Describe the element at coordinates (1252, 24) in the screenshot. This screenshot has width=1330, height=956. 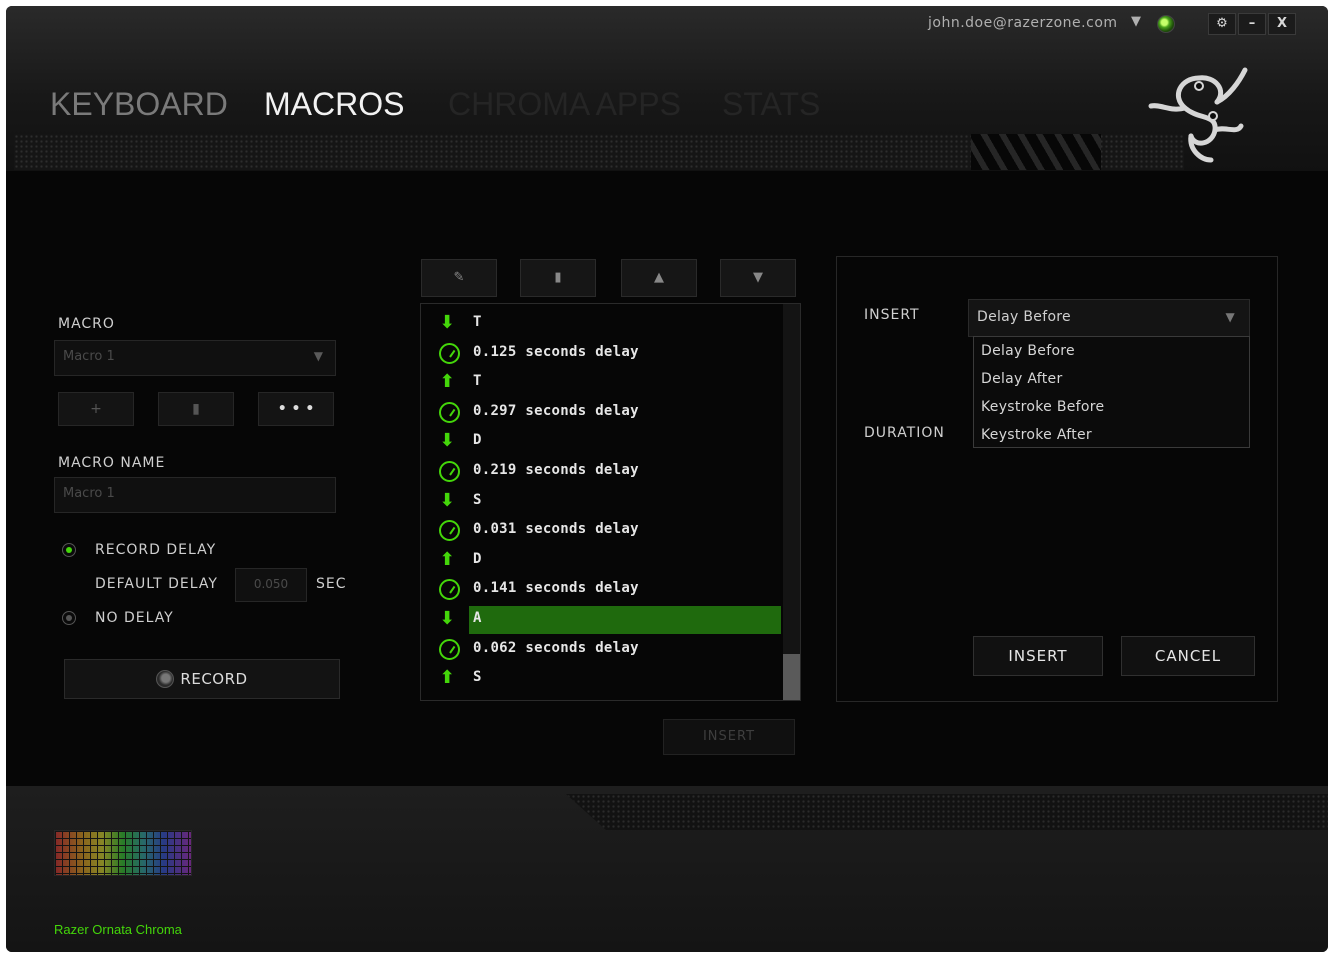
I see `minimize-button: –` at that location.